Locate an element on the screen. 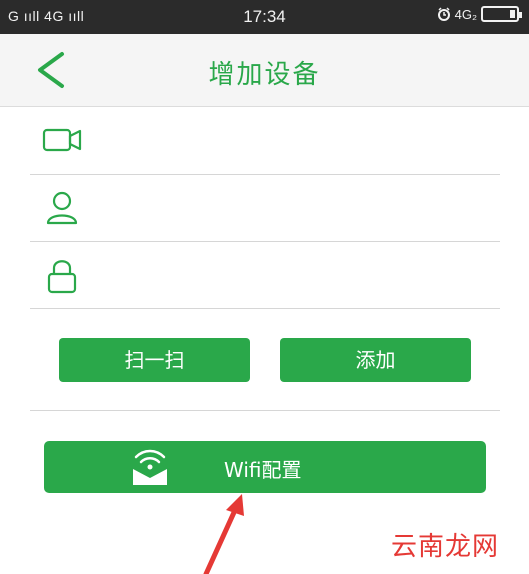 The image size is (529, 574). username-row: ████ is located at coordinates (265, 208).